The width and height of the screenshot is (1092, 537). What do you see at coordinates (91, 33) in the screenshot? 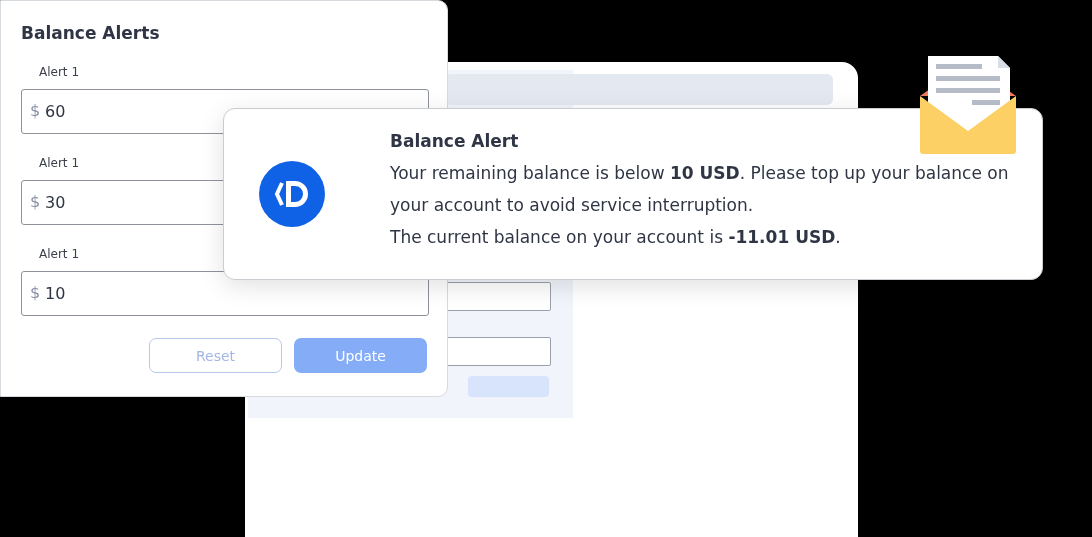
I see `card-title: Balance Alerts` at bounding box center [91, 33].